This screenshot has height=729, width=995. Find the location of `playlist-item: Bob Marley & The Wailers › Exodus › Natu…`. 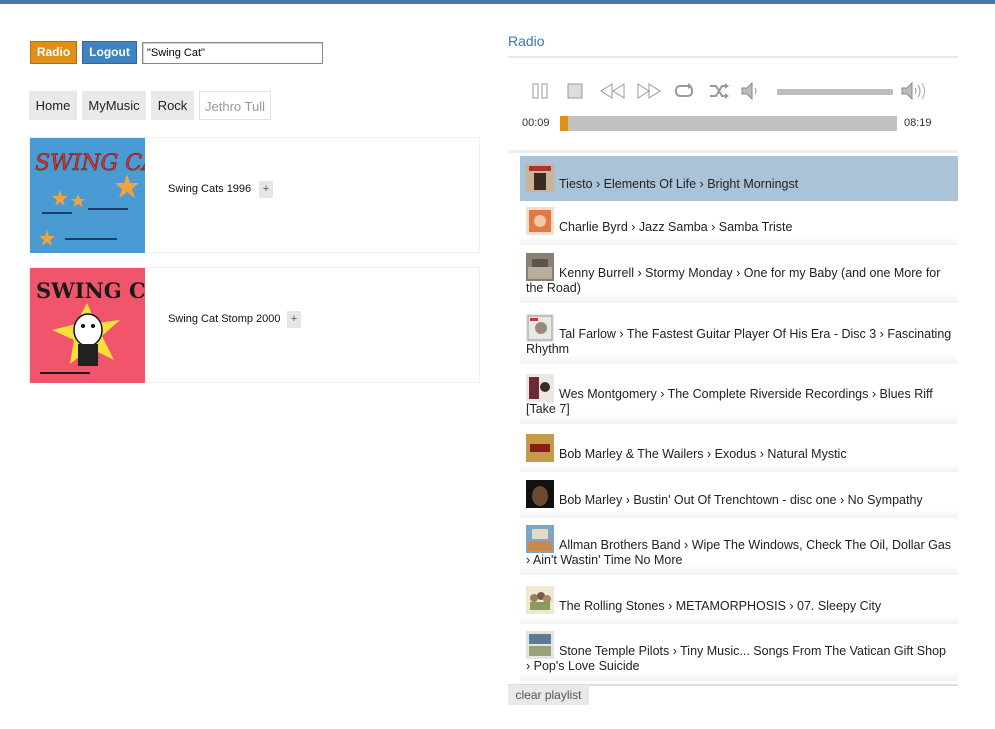

playlist-item: Bob Marley & The Wailers › Exodus › Natu… is located at coordinates (739, 453).